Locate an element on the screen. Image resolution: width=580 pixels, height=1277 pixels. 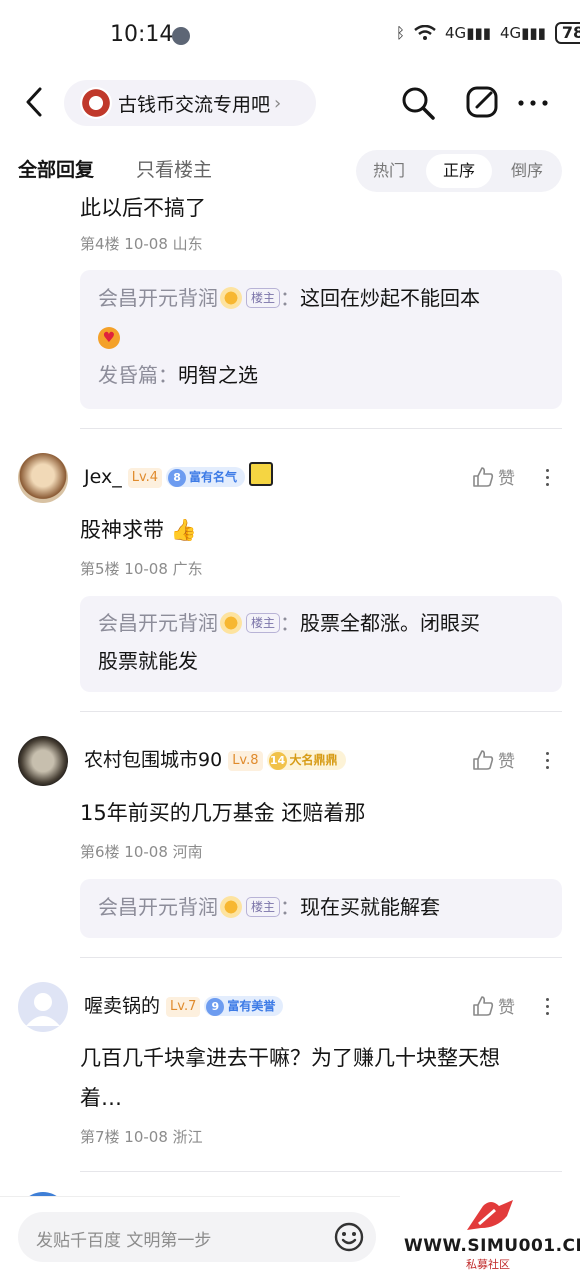
signal-icon-2: 4G▮▮▮ is located at coordinates (522, 33).